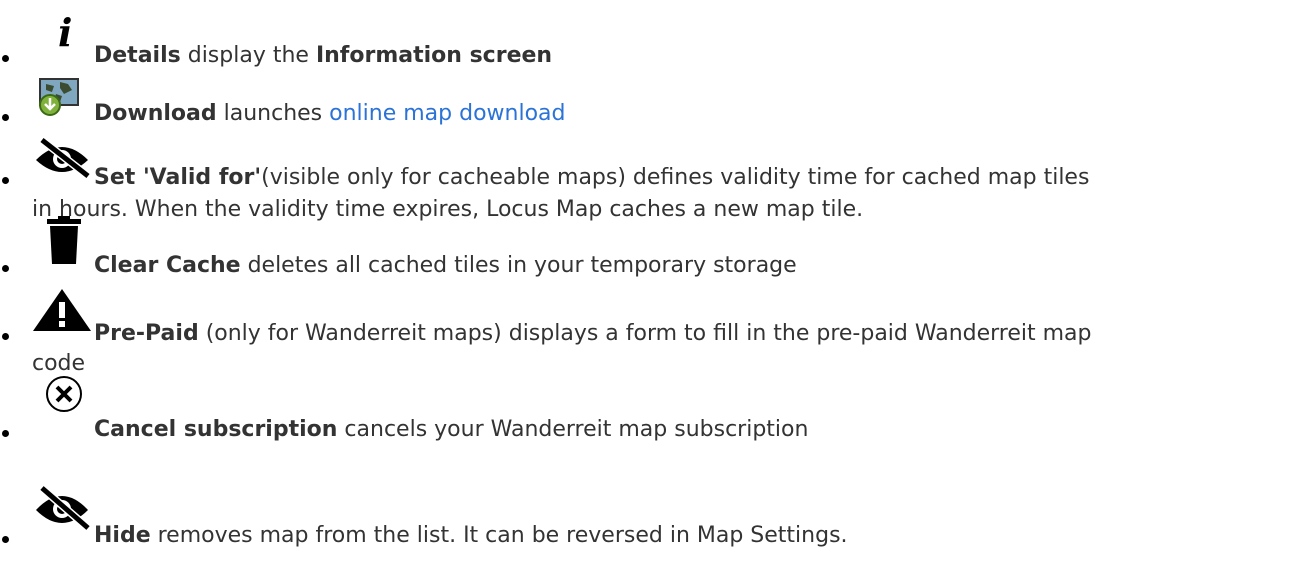  What do you see at coordinates (62, 97) in the screenshot?
I see `map-download-icon` at bounding box center [62, 97].